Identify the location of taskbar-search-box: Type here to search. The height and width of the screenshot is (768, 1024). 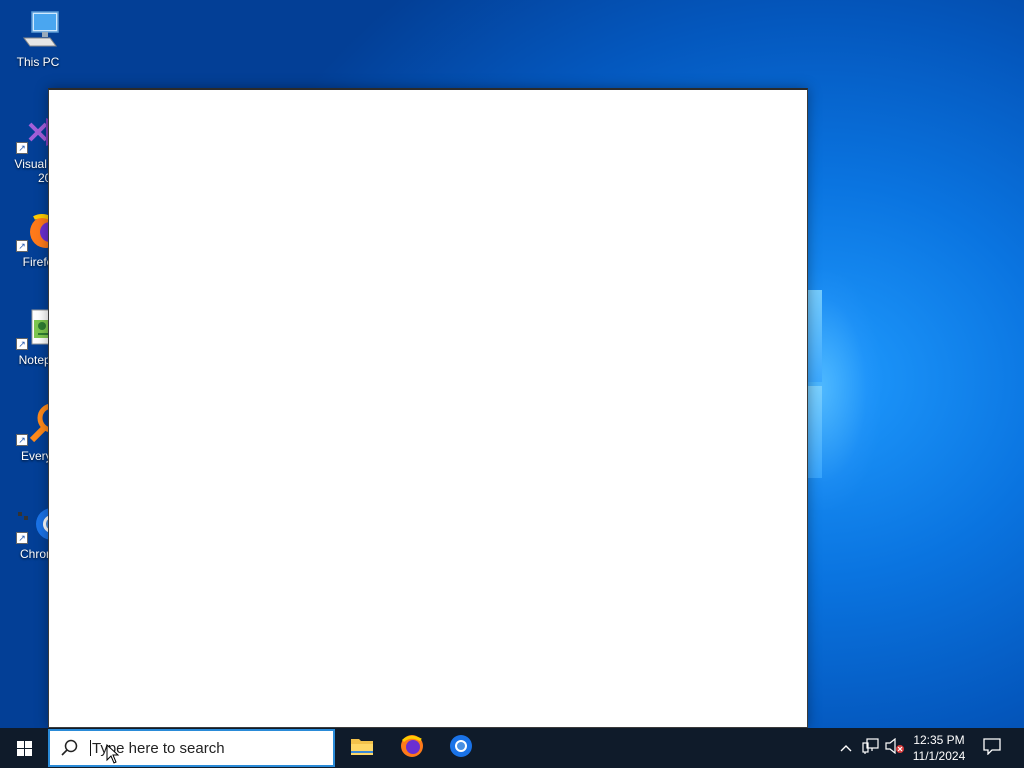
(191, 748).